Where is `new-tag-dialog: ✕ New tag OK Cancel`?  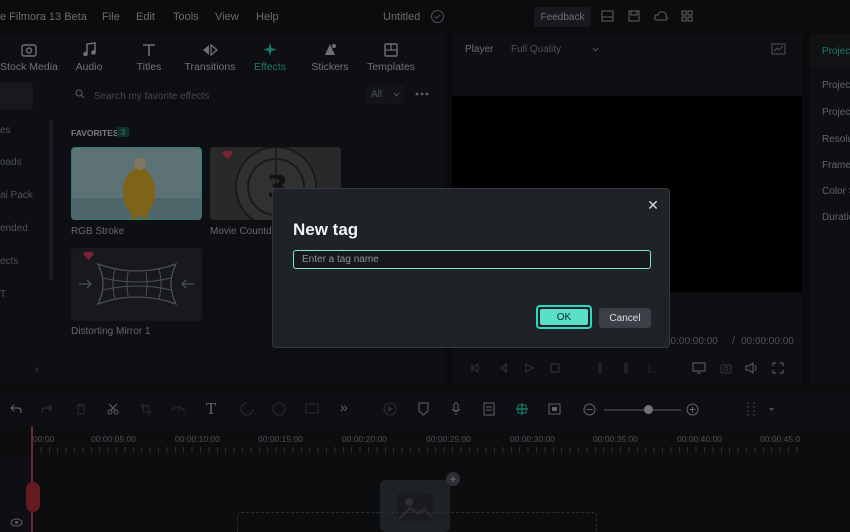 new-tag-dialog: ✕ New tag OK Cancel is located at coordinates (471, 268).